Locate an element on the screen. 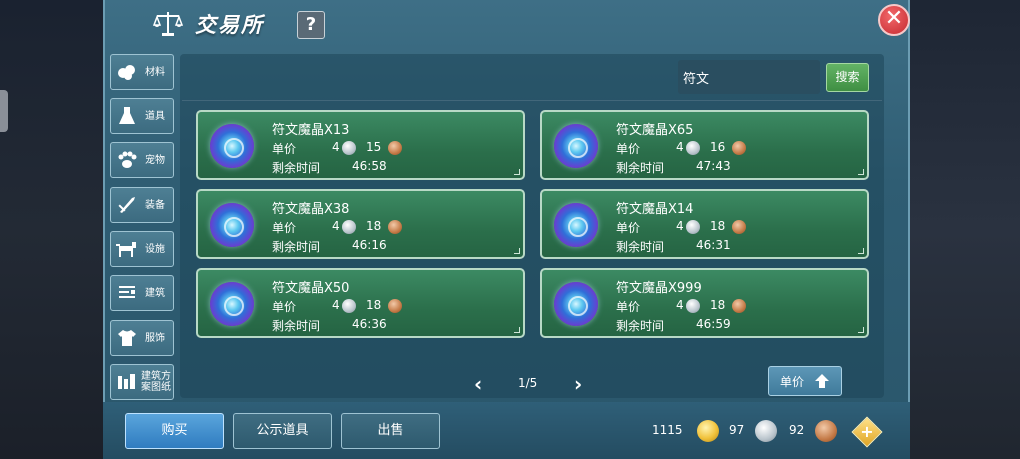 The width and height of the screenshot is (1020, 459). time-remaining: 47:43 is located at coordinates (713, 166).